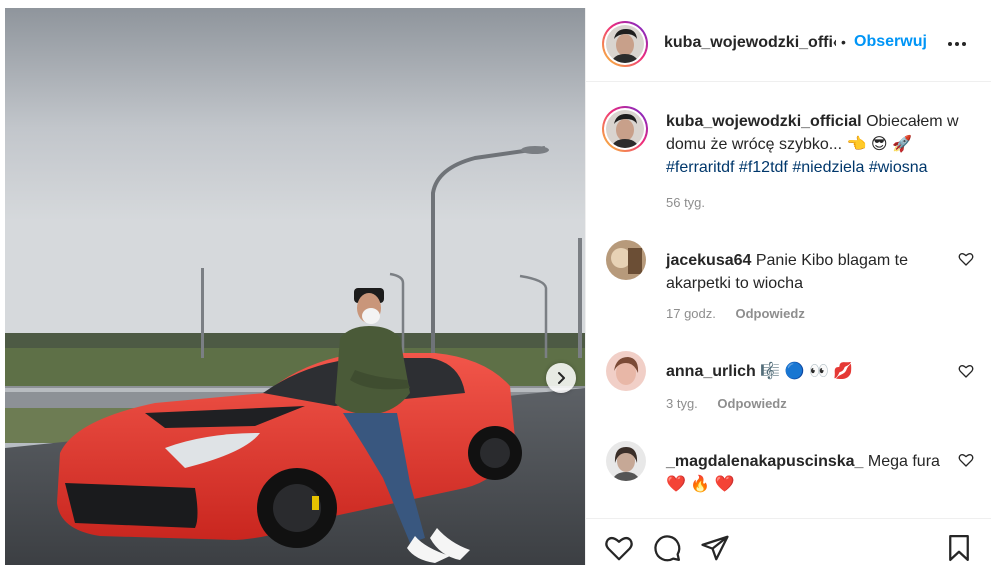 The image size is (1000, 565). What do you see at coordinates (625, 44) in the screenshot?
I see `author-avatar` at bounding box center [625, 44].